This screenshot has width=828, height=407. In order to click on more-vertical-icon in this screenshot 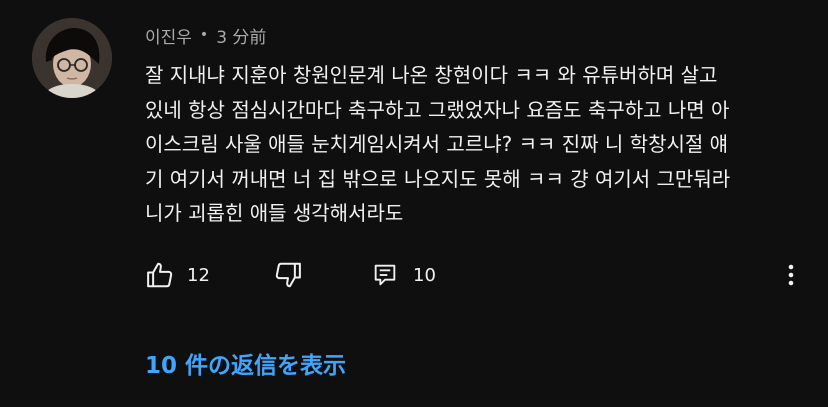, I will do `click(791, 275)`.